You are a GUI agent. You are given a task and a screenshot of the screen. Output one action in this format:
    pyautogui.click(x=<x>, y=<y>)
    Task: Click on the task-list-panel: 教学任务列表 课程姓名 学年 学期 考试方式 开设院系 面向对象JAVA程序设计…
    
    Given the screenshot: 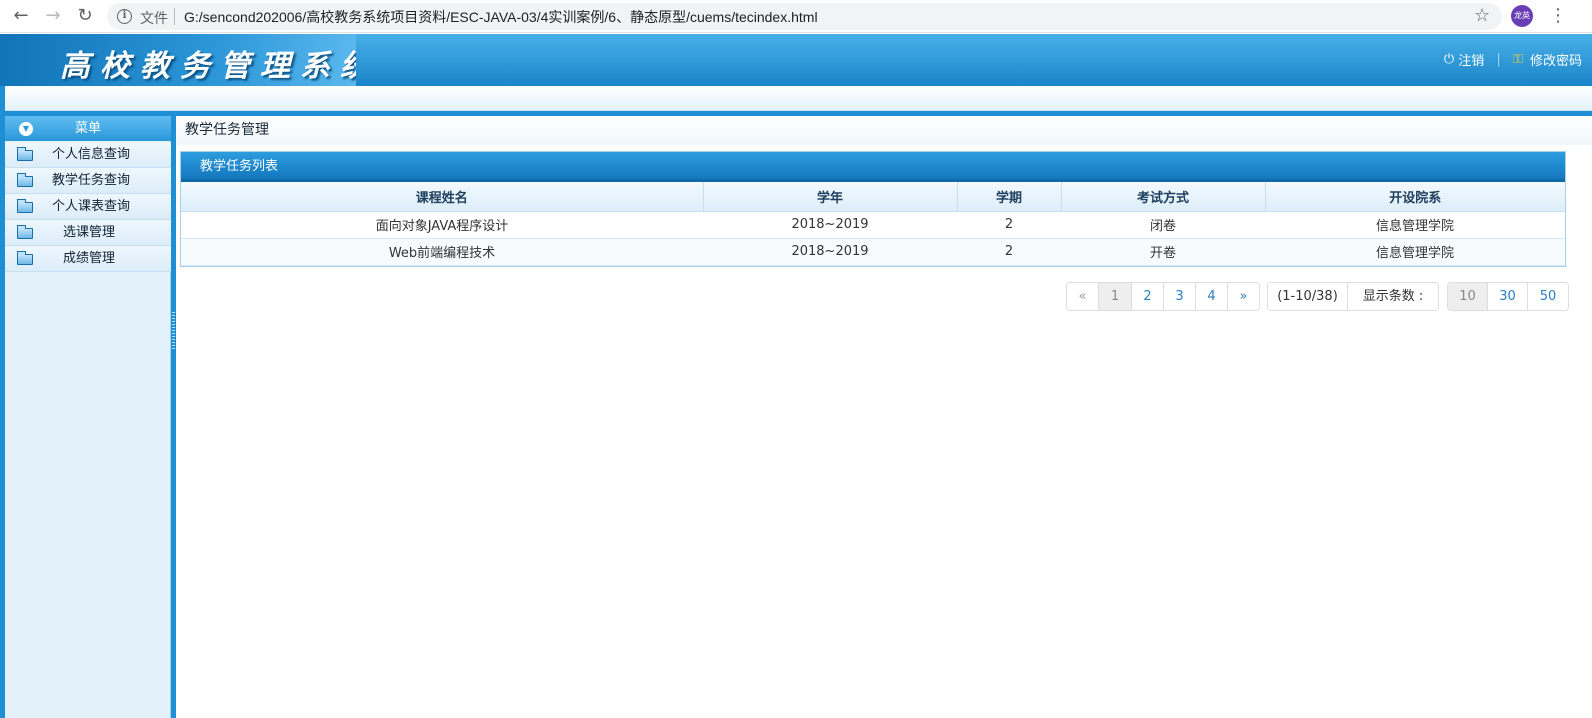 What is the action you would take?
    pyautogui.click(x=873, y=209)
    